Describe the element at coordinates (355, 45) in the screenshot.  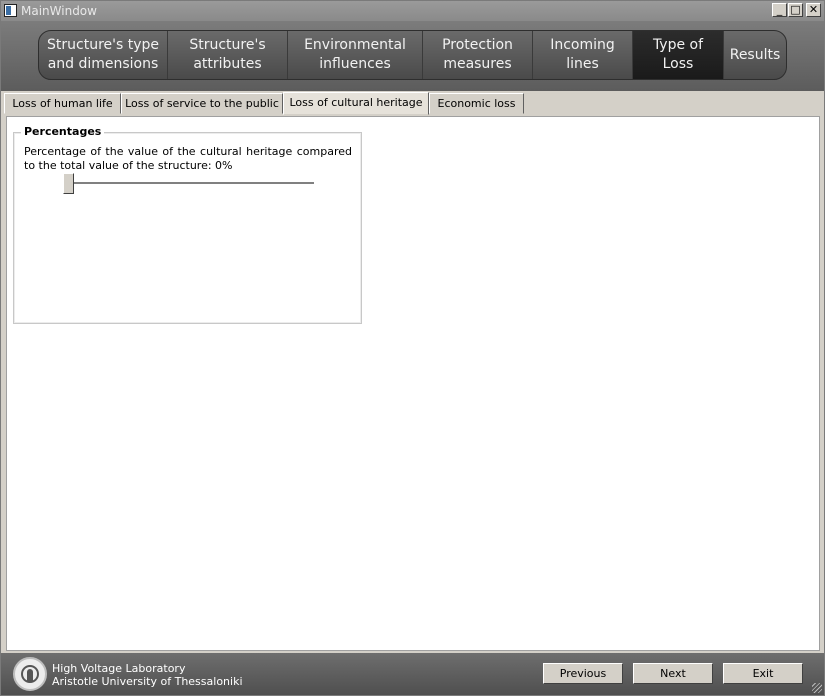
I see `nav-label-line1: Environmental` at that location.